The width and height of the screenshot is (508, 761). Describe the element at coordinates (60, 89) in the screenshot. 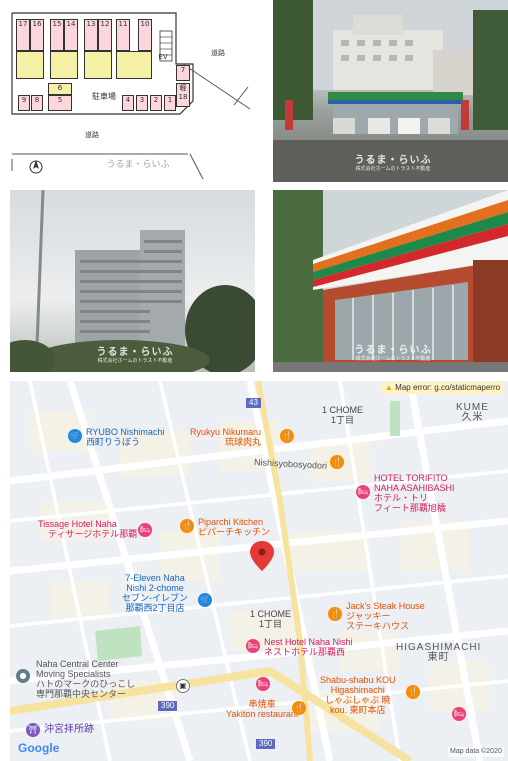

I see `parking-slot: 6` at that location.